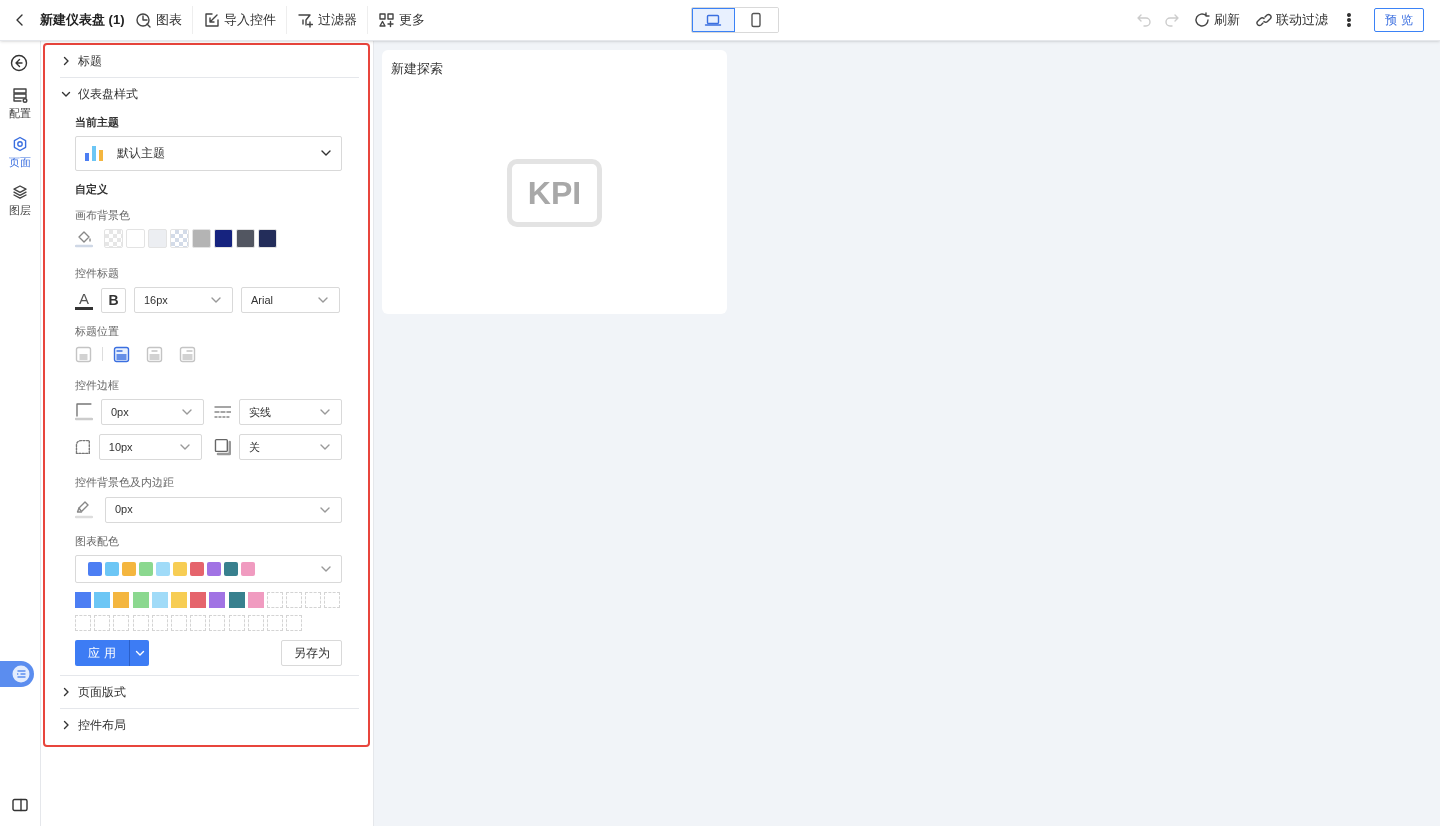 The height and width of the screenshot is (826, 1440). What do you see at coordinates (97, 385) in the screenshot?
I see `field-label: 控件边框` at bounding box center [97, 385].